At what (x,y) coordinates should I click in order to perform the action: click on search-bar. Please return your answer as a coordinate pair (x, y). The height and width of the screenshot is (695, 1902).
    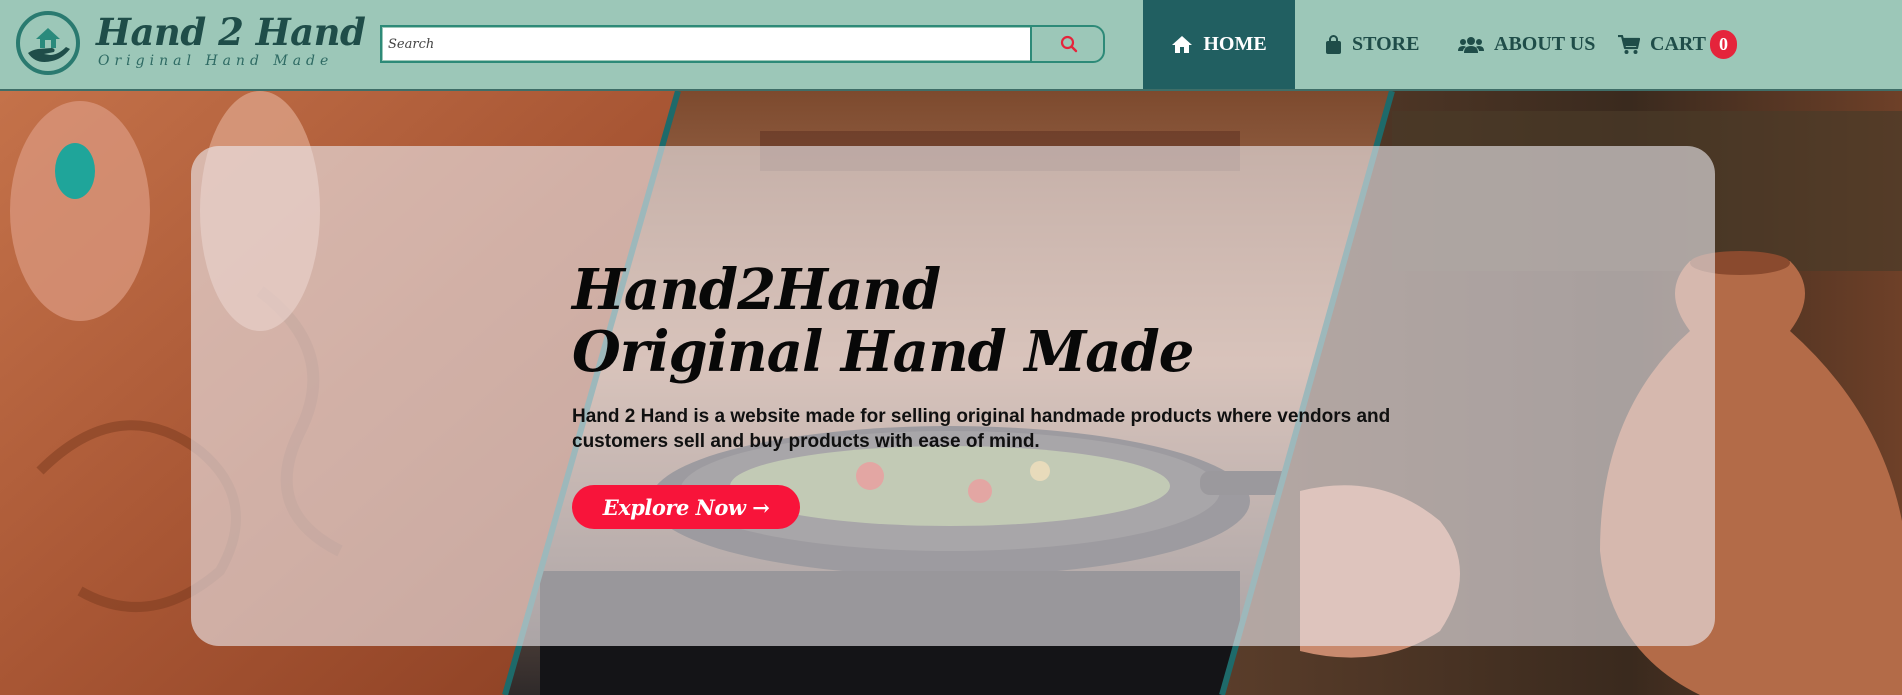
    Looking at the image, I should click on (742, 44).